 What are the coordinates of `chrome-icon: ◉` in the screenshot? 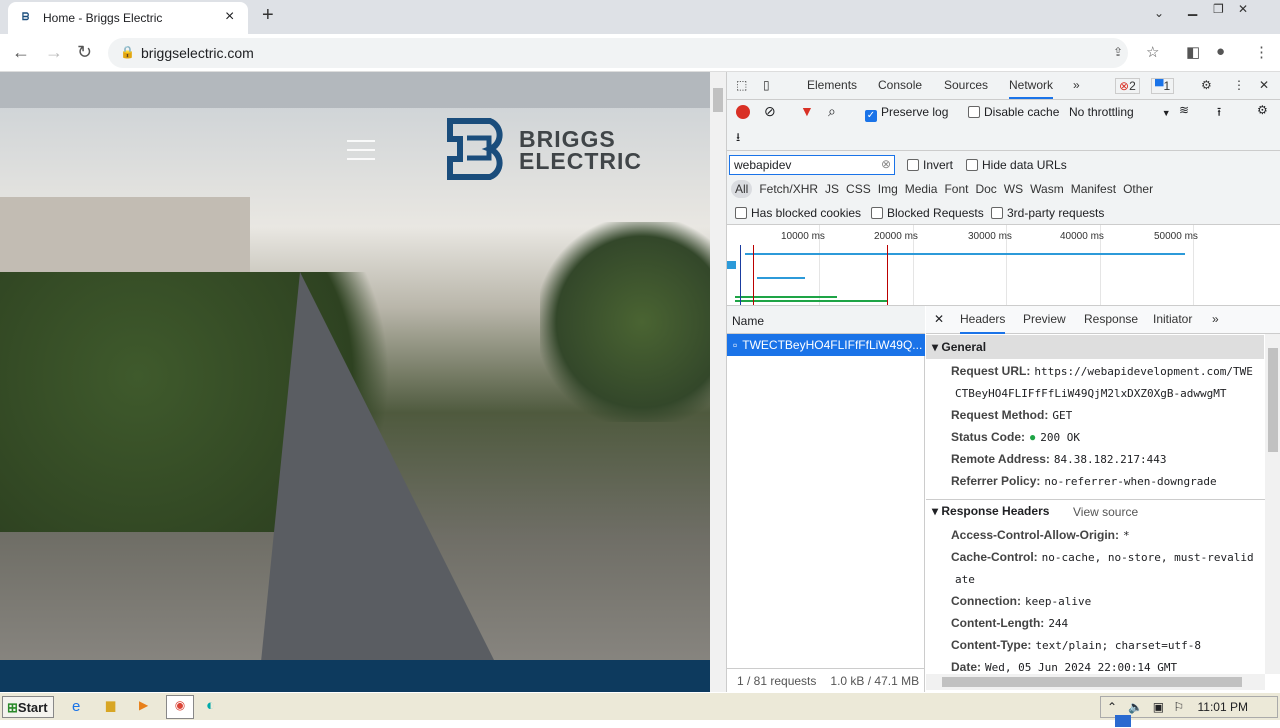 It's located at (180, 707).